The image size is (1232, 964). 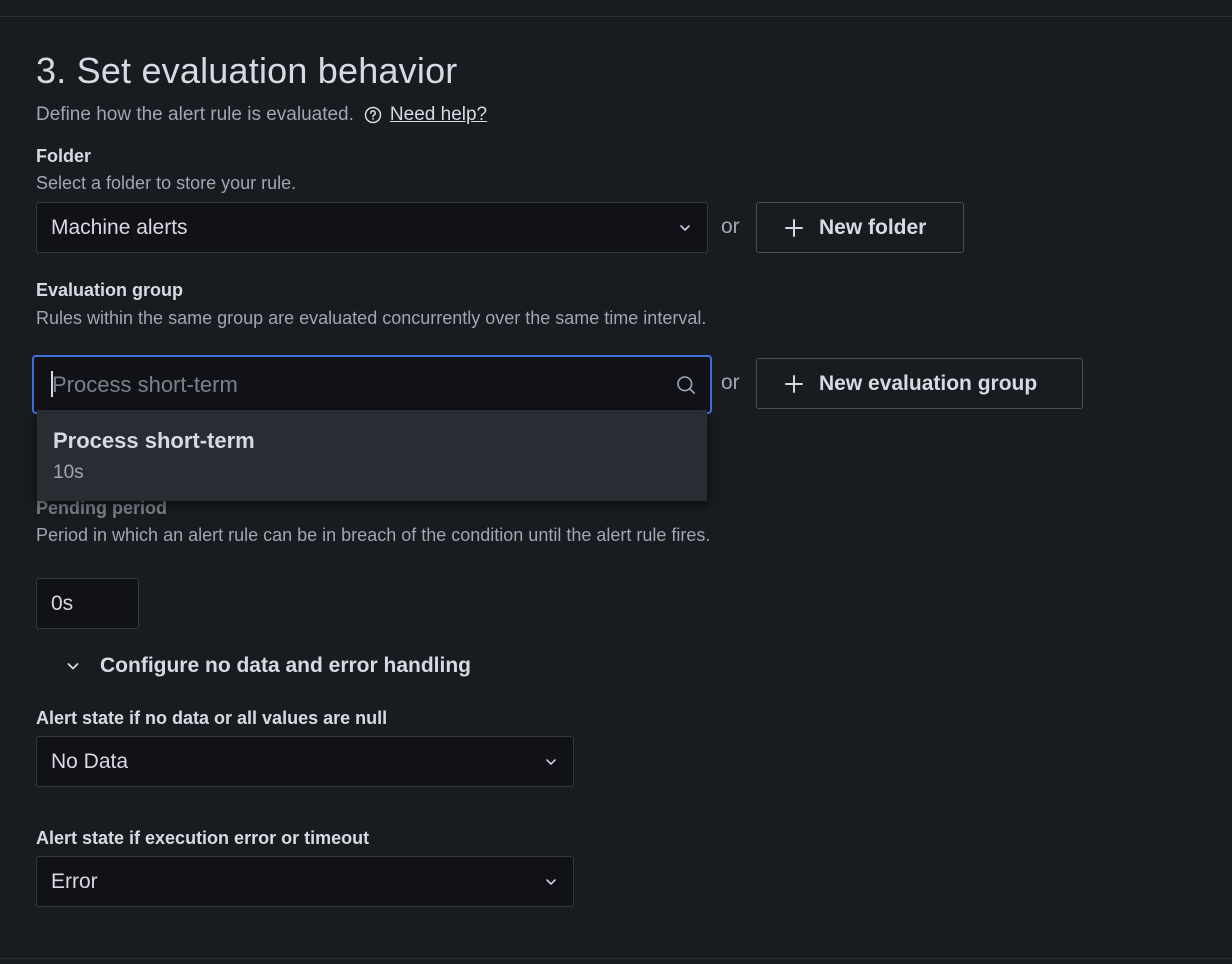 What do you see at coordinates (110, 290) in the screenshot?
I see `evaluation-group-label: Evaluation group` at bounding box center [110, 290].